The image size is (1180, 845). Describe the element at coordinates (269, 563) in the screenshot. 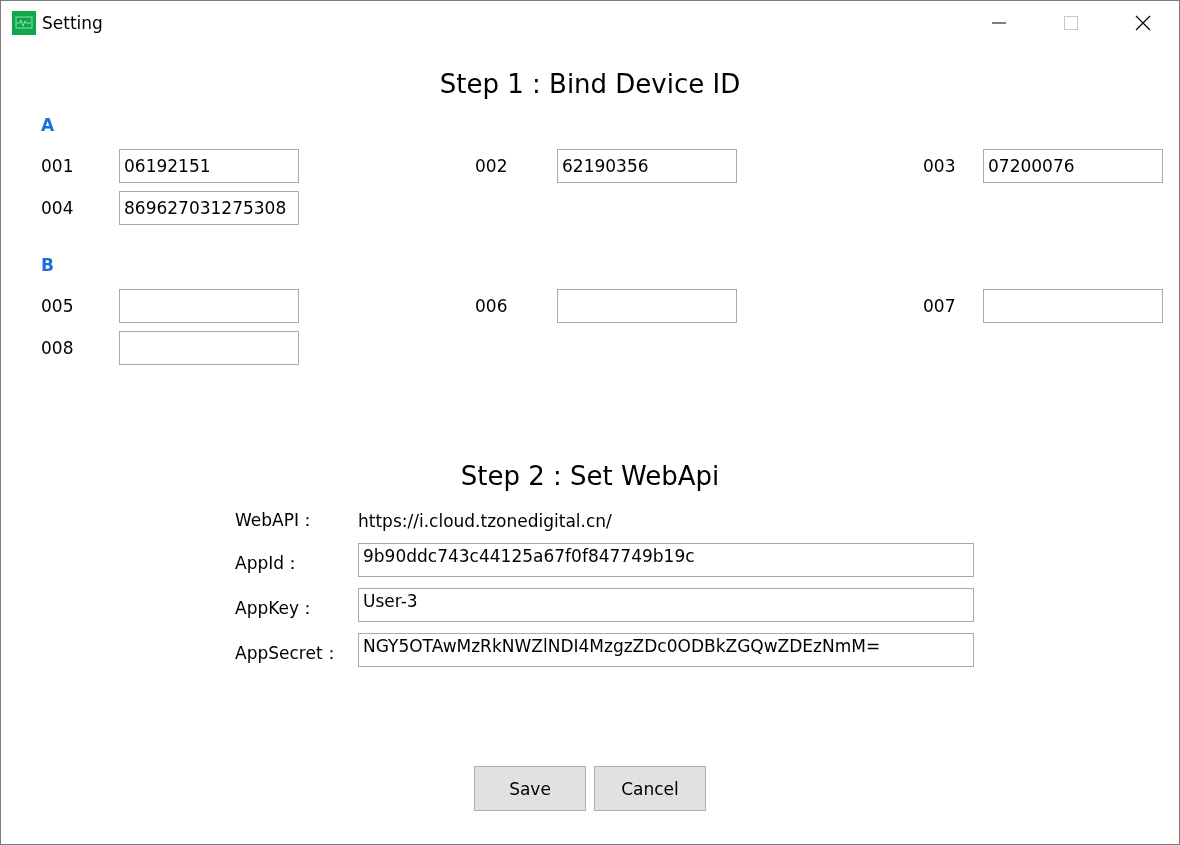

I see `field-label: AppId：` at that location.